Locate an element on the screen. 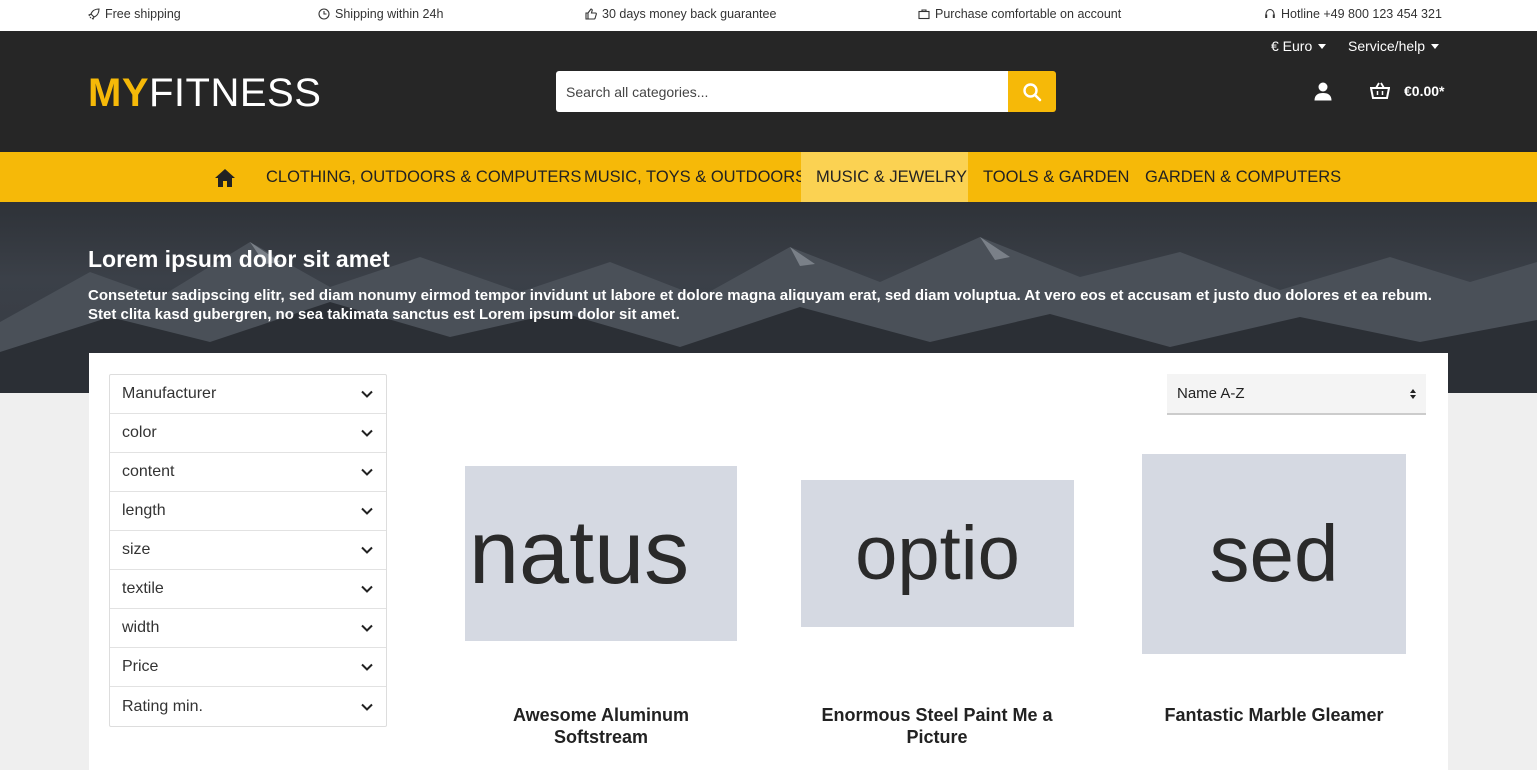 Image resolution: width=1537 pixels, height=770 pixels. product-name: Awesome Aluminum Softstream is located at coordinates (601, 726).